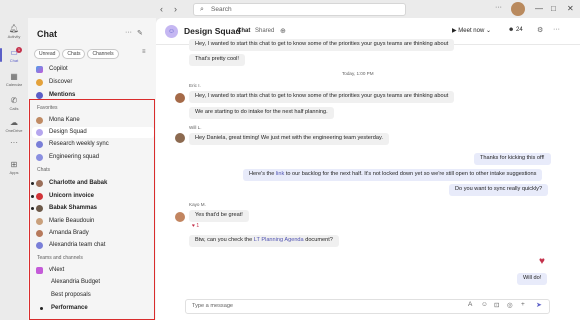 The width and height of the screenshot is (580, 320). I want to click on filter-unread: Unread, so click(47, 54).